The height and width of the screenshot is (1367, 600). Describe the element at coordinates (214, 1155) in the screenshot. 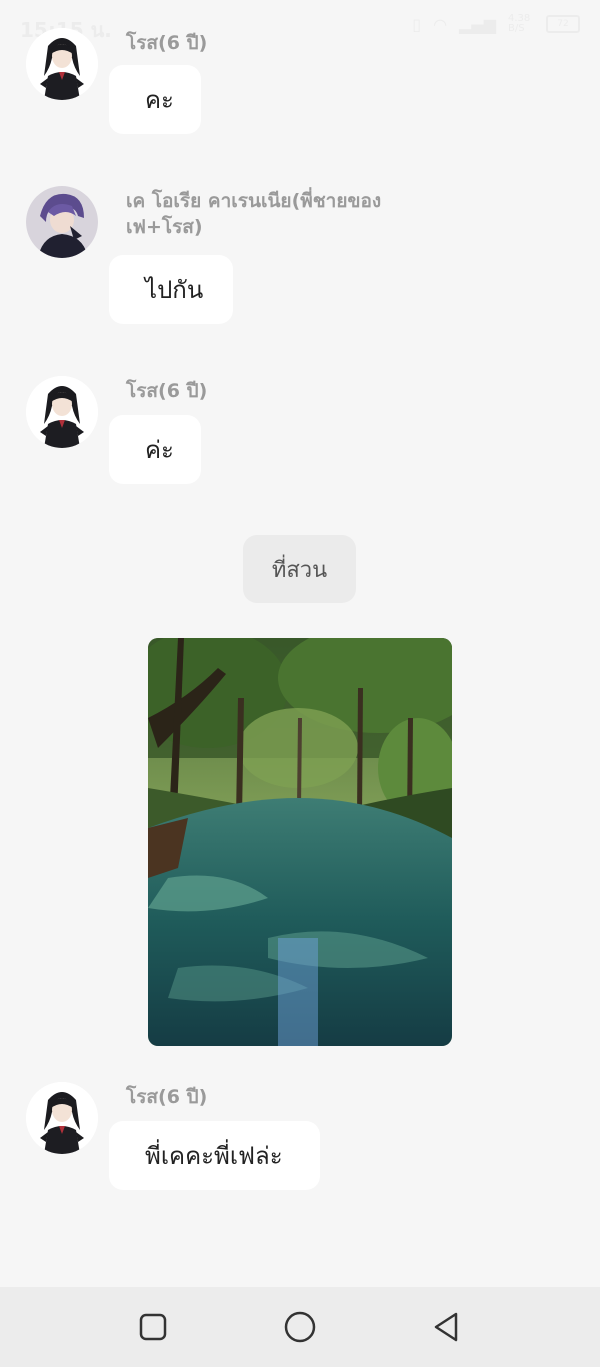

I see `message-bubble: พี่เคคะพี่เฟล่ะ` at that location.